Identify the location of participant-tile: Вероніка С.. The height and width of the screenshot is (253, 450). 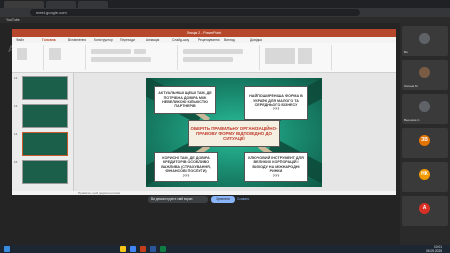
(425, 109).